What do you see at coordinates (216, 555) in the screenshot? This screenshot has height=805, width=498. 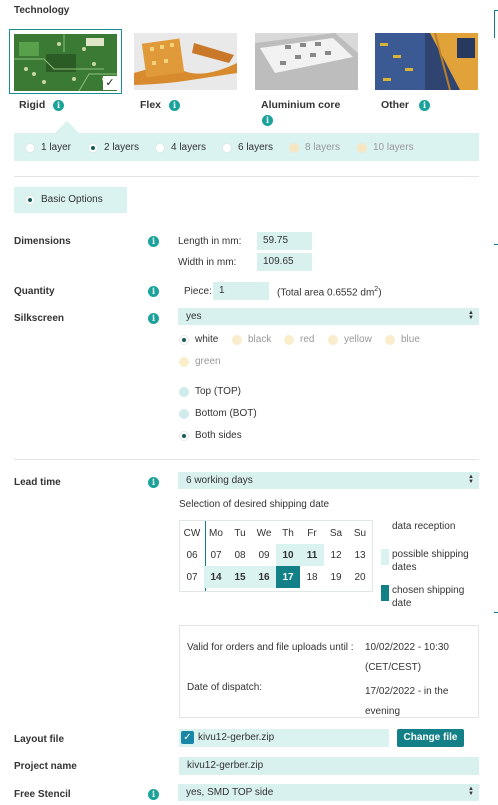 I see `calendar-day-cell: 07` at bounding box center [216, 555].